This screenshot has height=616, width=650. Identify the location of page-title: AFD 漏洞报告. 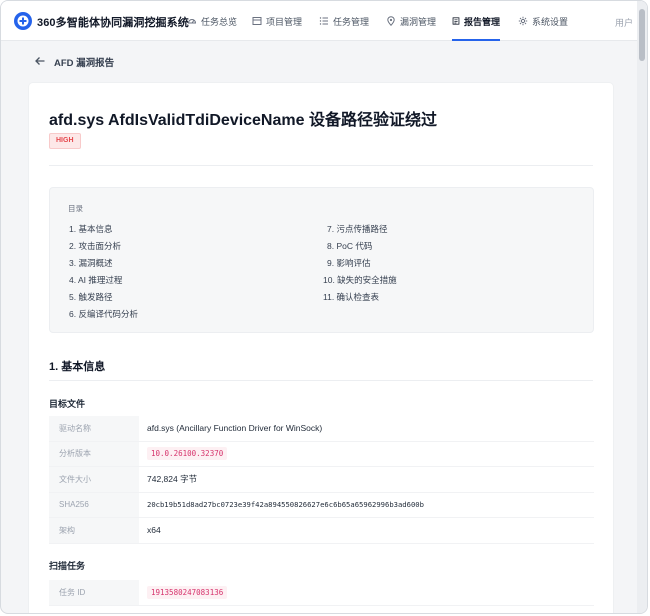
(84, 63).